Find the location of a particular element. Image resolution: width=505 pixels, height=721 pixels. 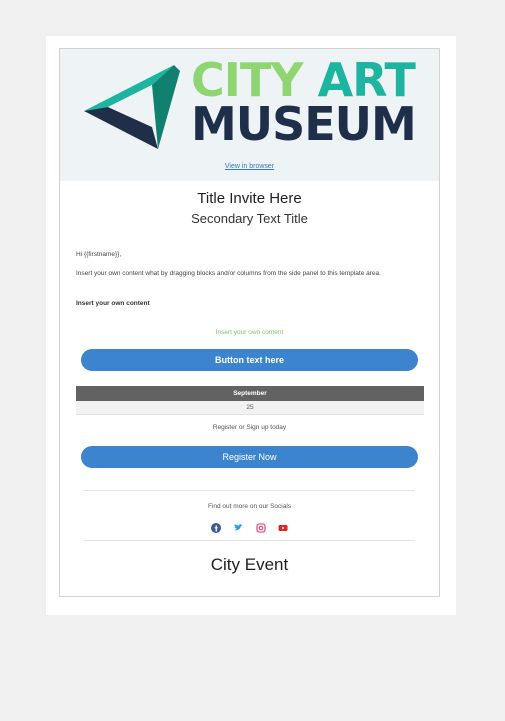

register-prompt: Register or Sign up today is located at coordinates (249, 427).